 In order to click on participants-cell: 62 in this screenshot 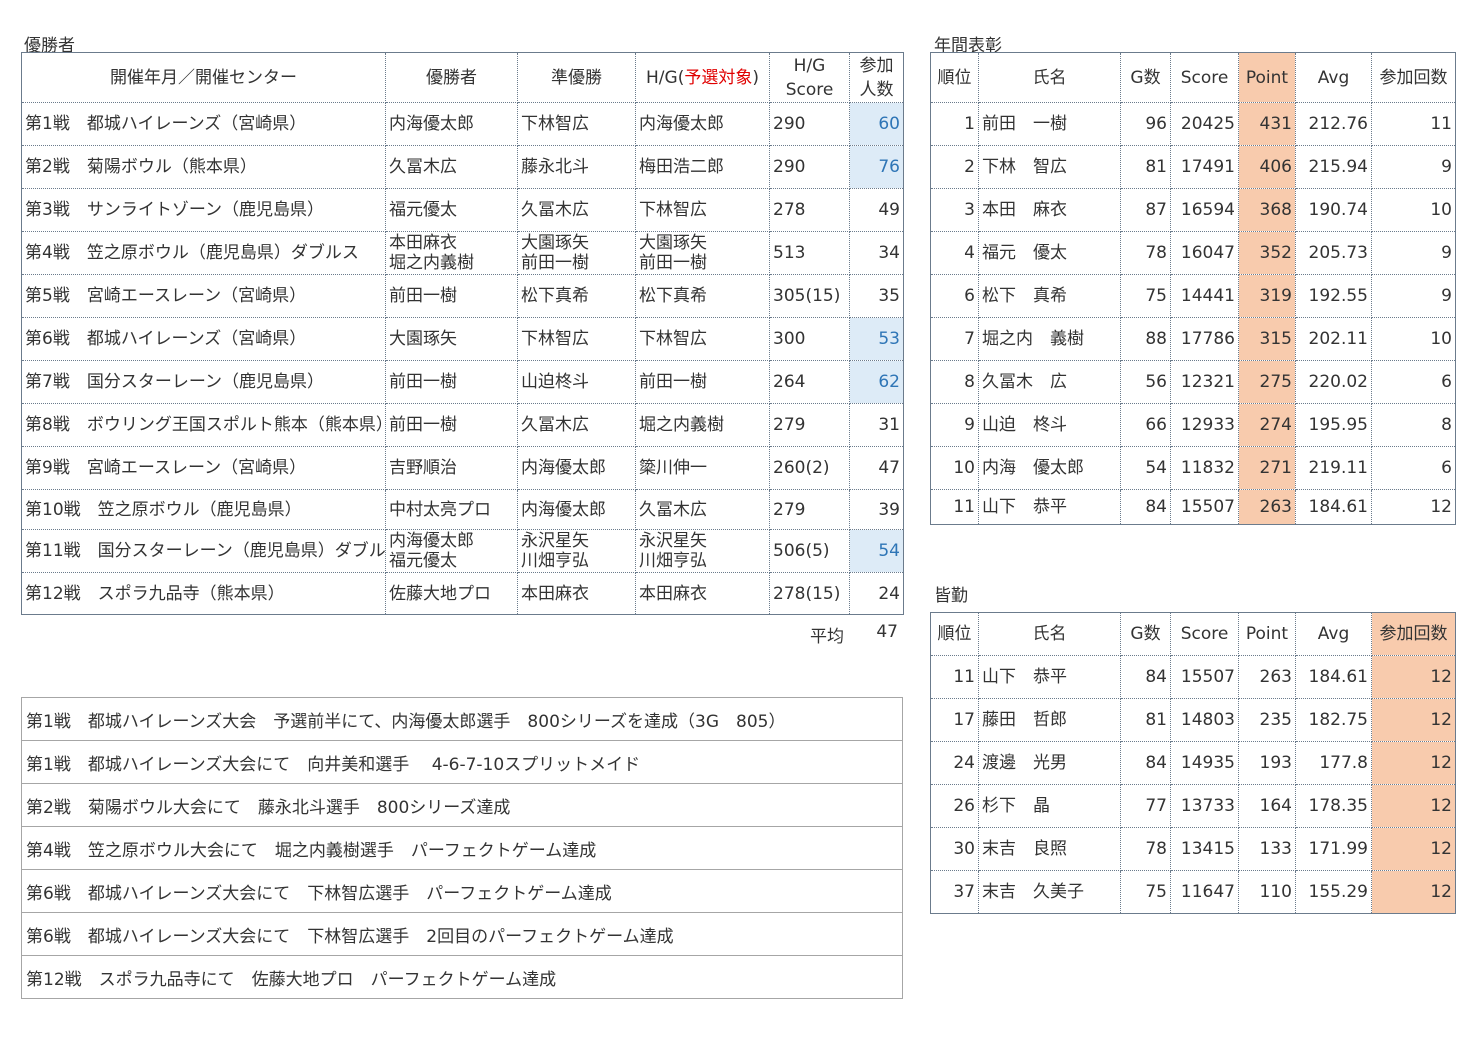, I will do `click(876, 382)`.